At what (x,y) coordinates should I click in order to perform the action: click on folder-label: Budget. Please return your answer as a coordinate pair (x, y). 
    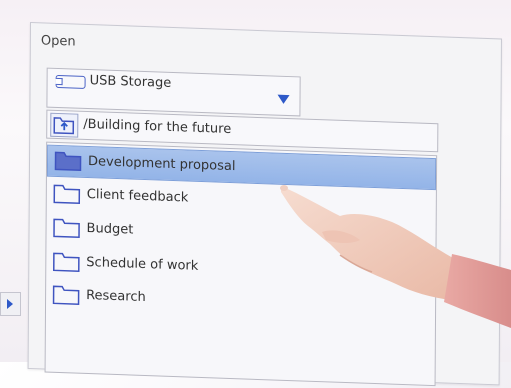
    Looking at the image, I should click on (110, 229).